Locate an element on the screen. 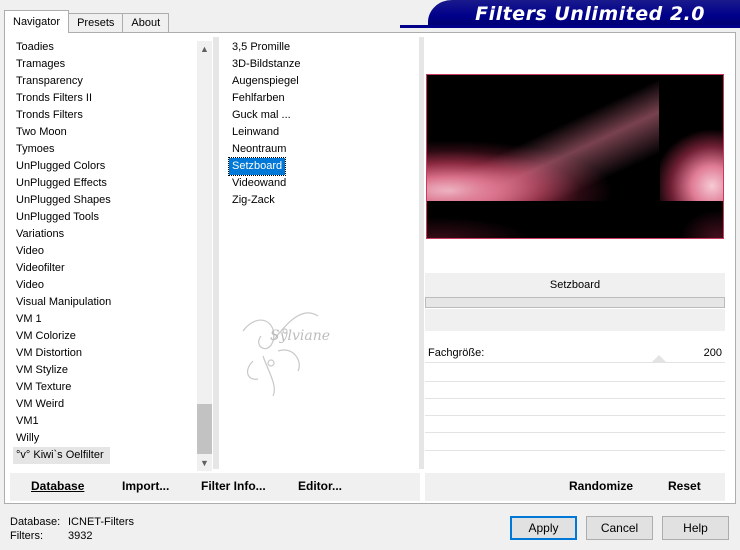 The width and height of the screenshot is (740, 550). status-filters-label: Filters: is located at coordinates (26, 536).